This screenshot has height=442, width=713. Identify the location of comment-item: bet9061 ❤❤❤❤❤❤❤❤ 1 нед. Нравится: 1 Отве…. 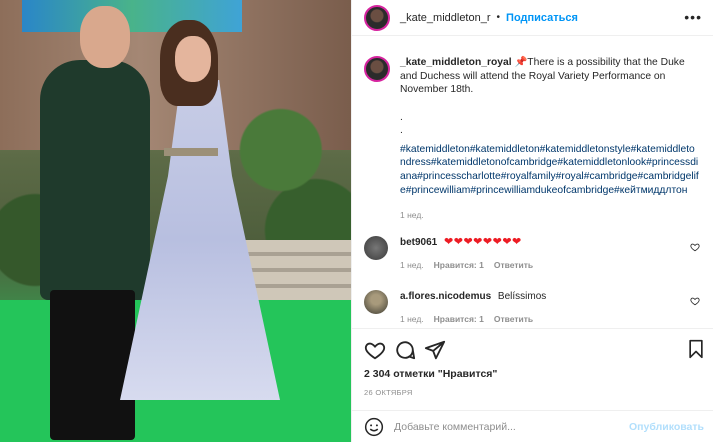
(534, 254).